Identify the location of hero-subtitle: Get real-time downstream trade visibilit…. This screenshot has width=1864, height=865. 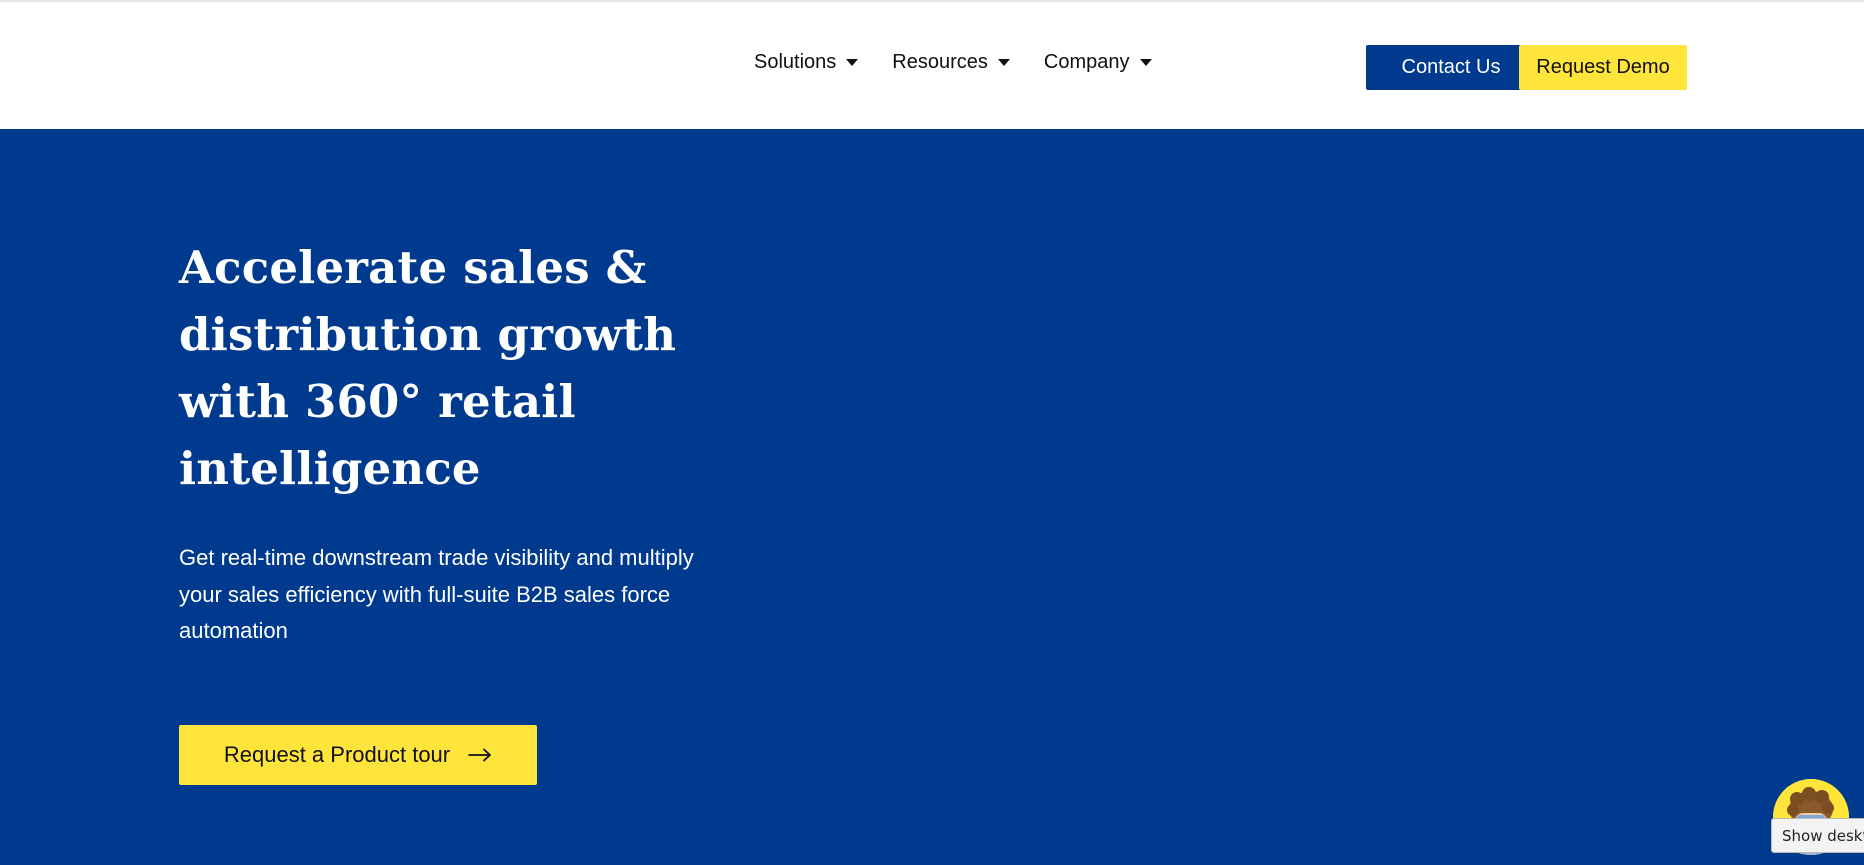
(459, 595).